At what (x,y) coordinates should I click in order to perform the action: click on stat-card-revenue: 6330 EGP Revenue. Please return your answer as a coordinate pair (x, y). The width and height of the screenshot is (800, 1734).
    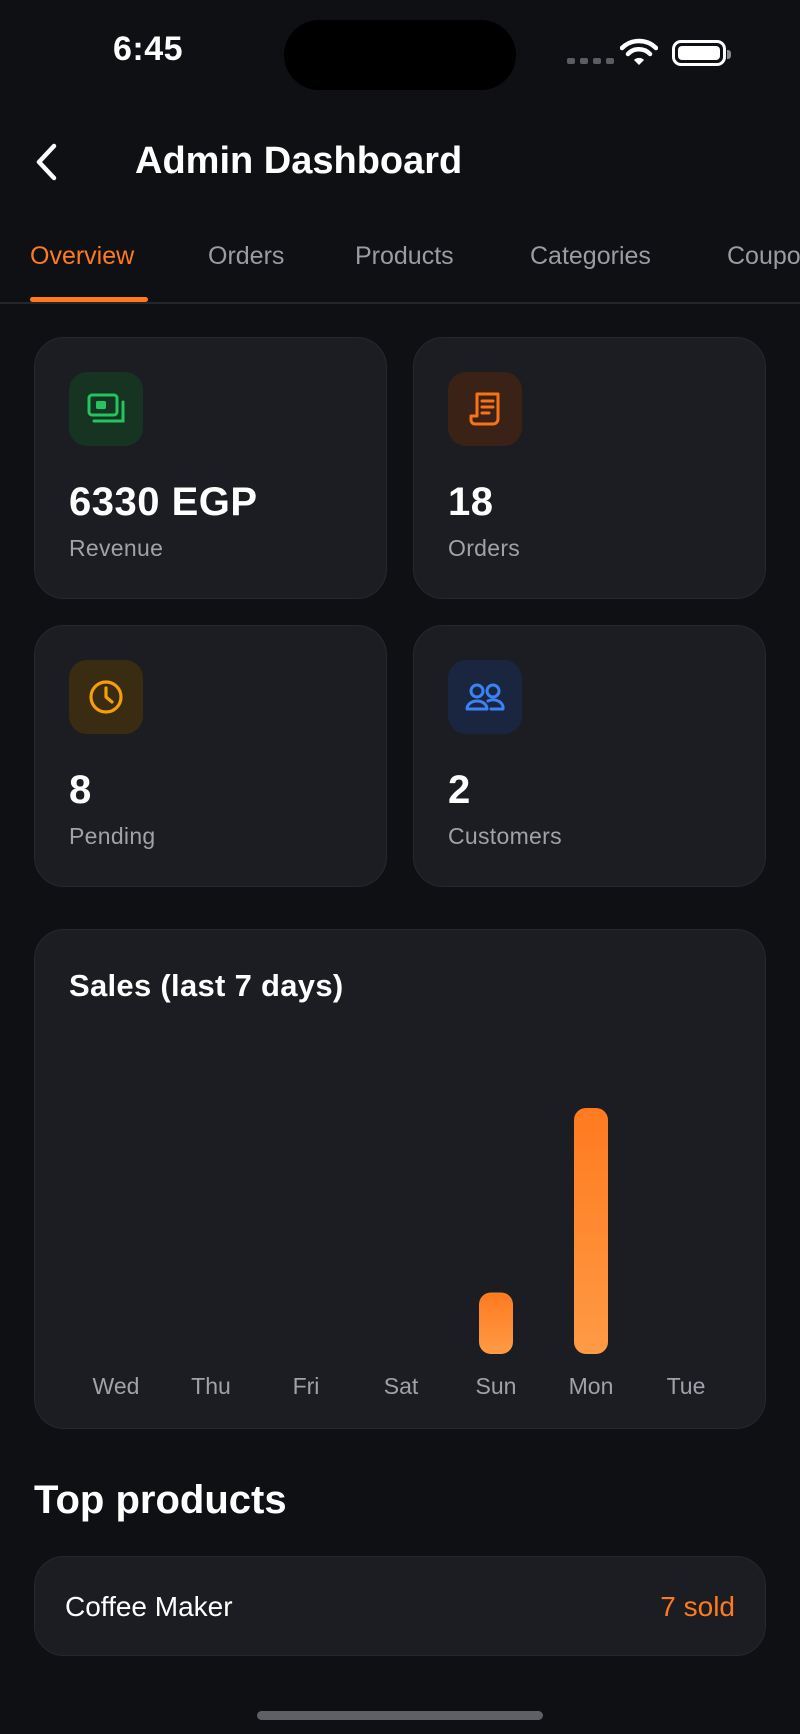
    Looking at the image, I should click on (210, 468).